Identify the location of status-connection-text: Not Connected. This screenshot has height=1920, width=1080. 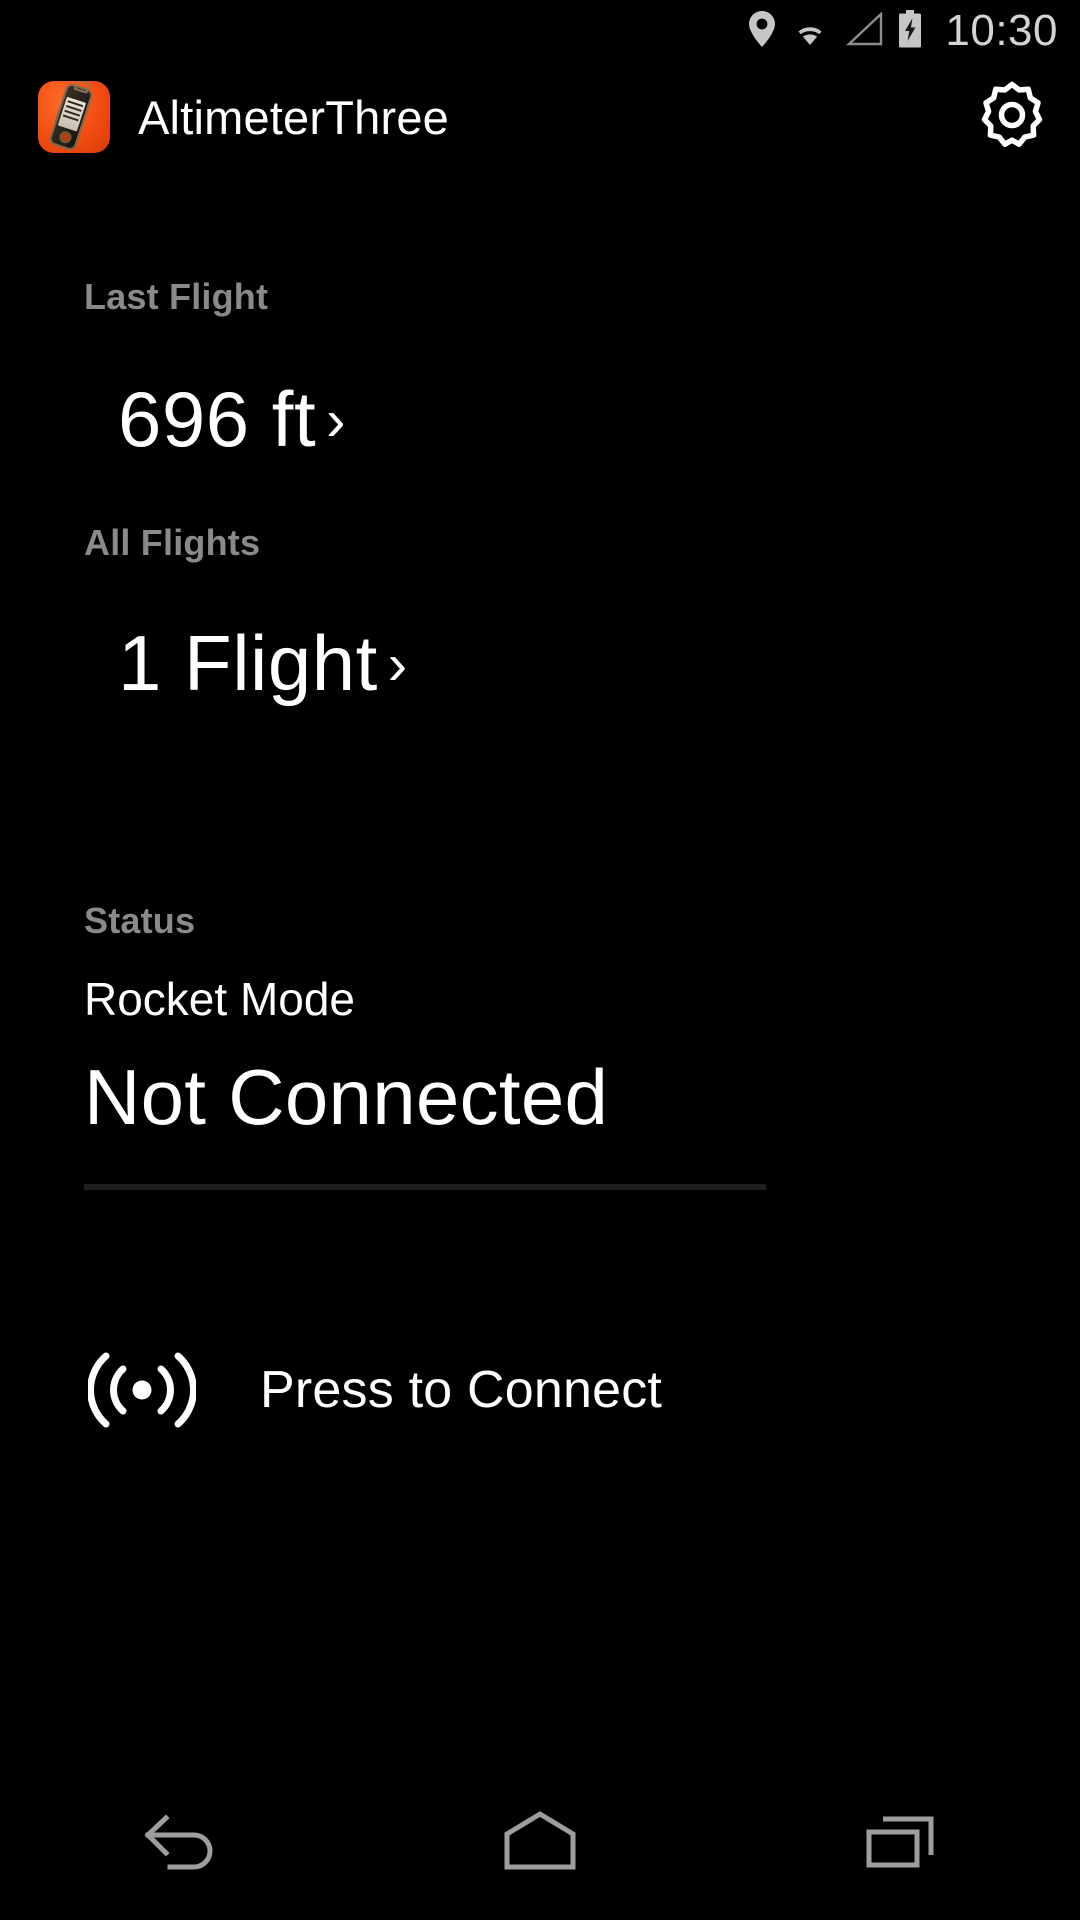
(346, 1097).